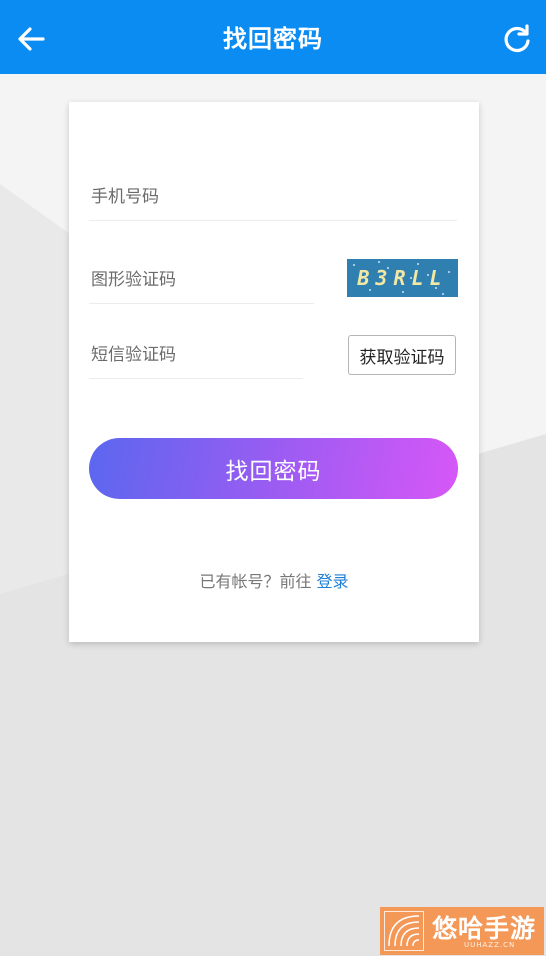 This screenshot has height=956, width=546. I want to click on page-title: 找回密码, so click(273, 39).